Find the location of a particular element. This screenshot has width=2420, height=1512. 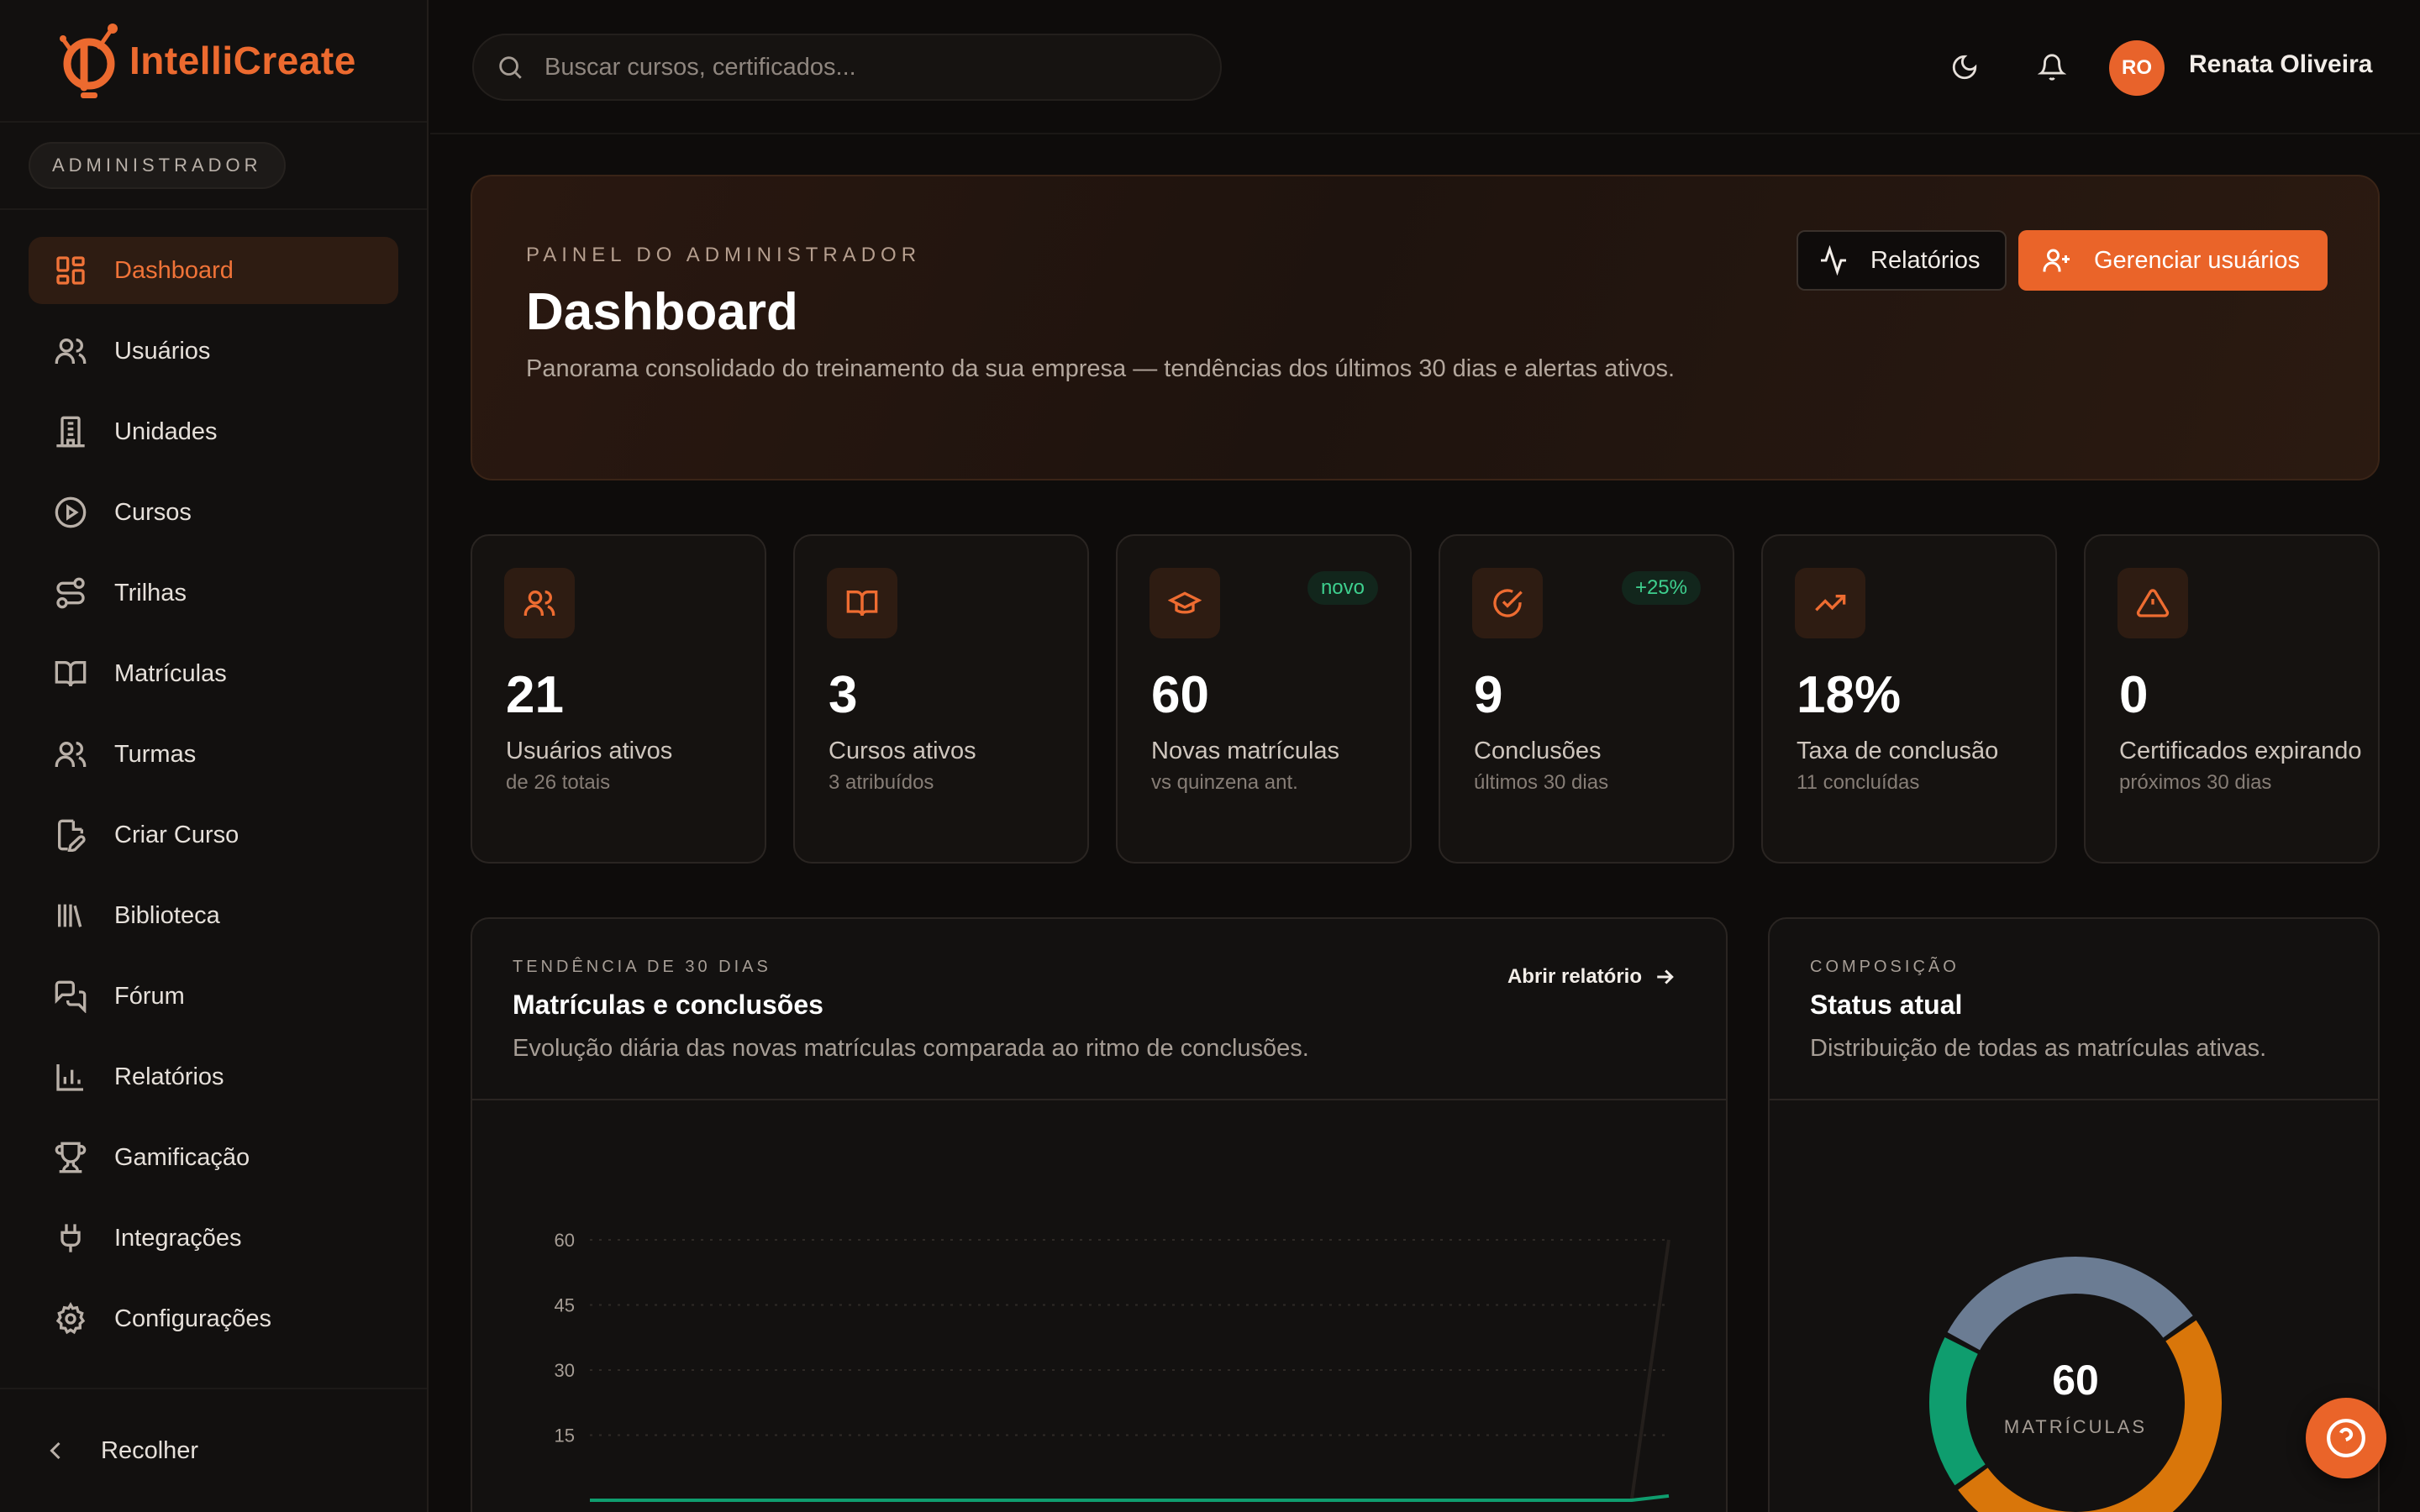

page-title: Dashboard is located at coordinates (662, 312).